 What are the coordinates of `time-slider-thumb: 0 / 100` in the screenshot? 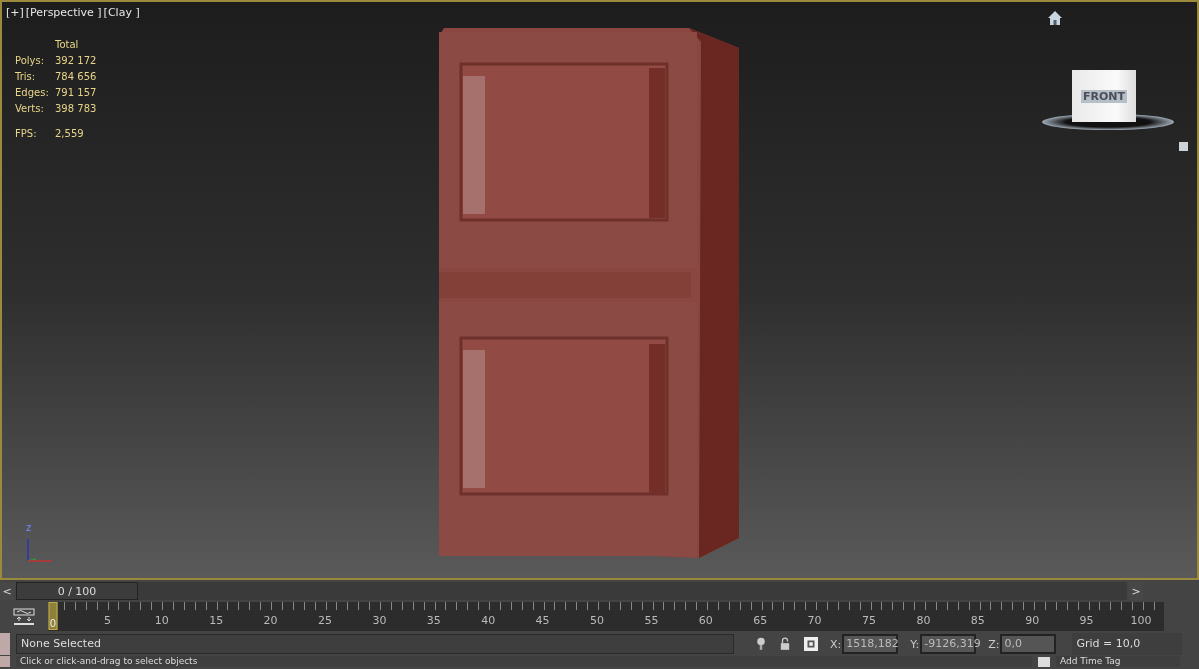 It's located at (77, 591).